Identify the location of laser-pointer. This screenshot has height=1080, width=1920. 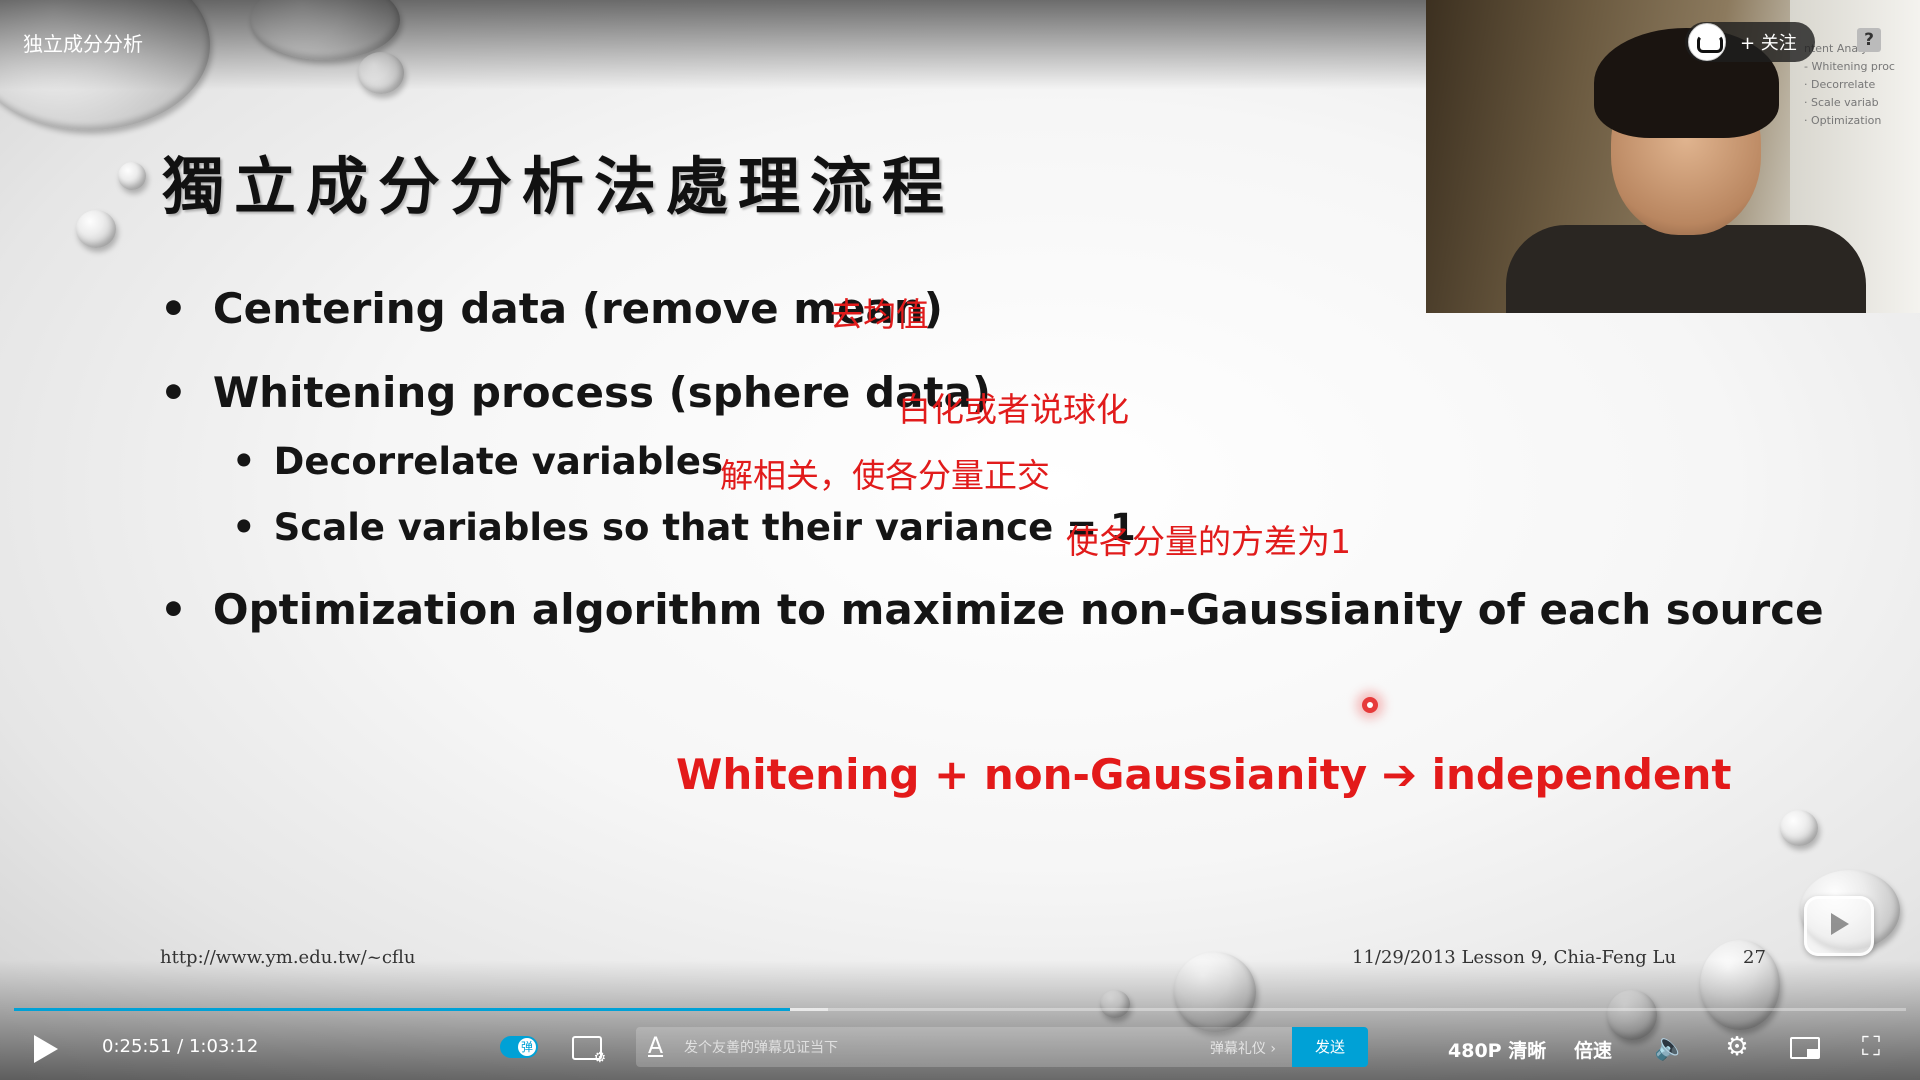
(1370, 705).